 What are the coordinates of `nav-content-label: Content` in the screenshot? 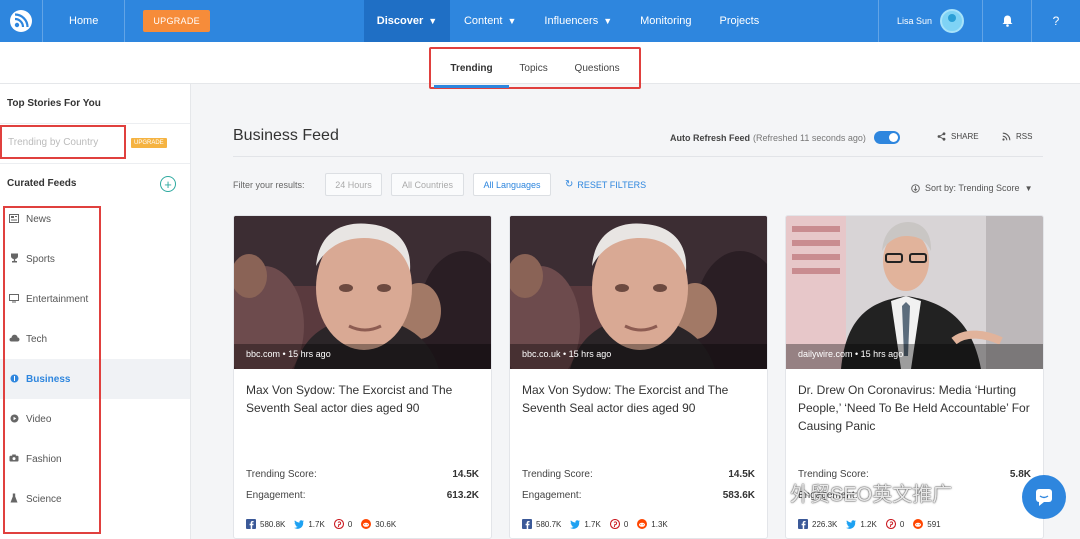 It's located at (483, 21).